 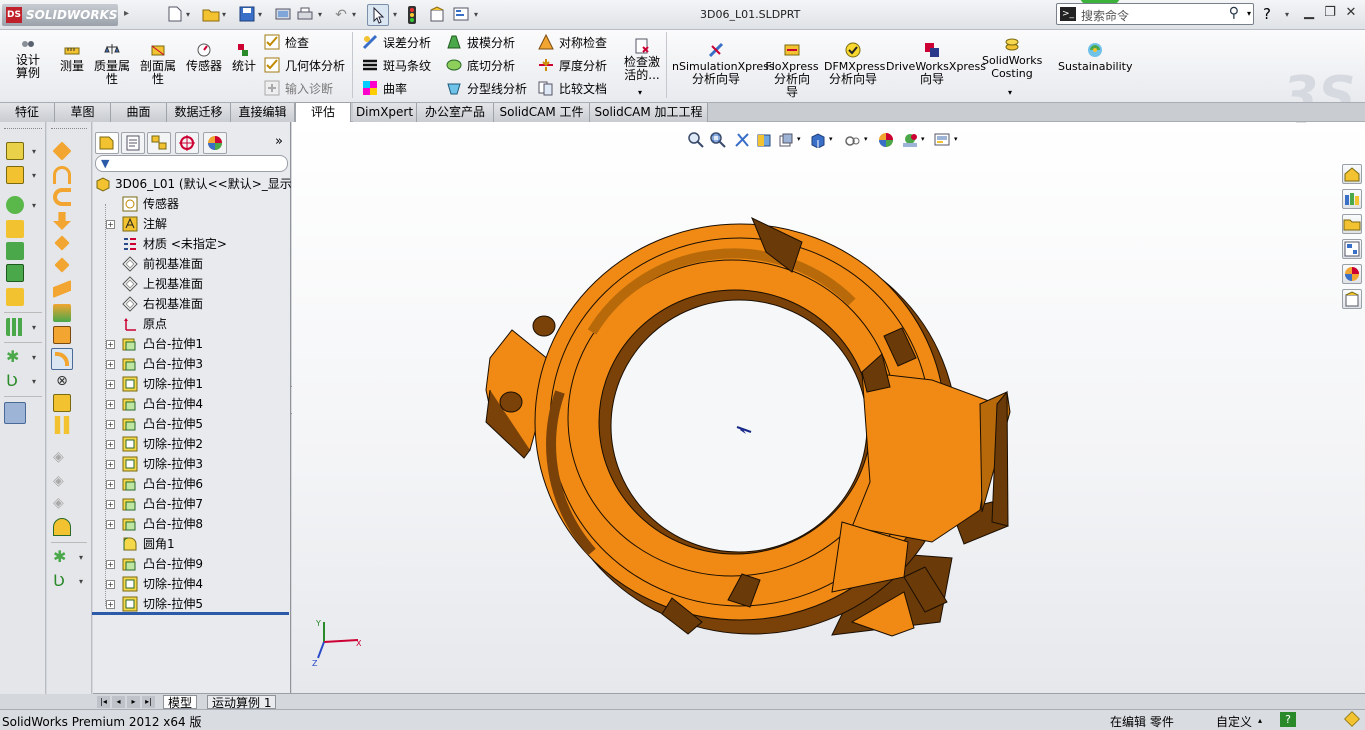 I want to click on help-icon: ?, so click(x=1267, y=14).